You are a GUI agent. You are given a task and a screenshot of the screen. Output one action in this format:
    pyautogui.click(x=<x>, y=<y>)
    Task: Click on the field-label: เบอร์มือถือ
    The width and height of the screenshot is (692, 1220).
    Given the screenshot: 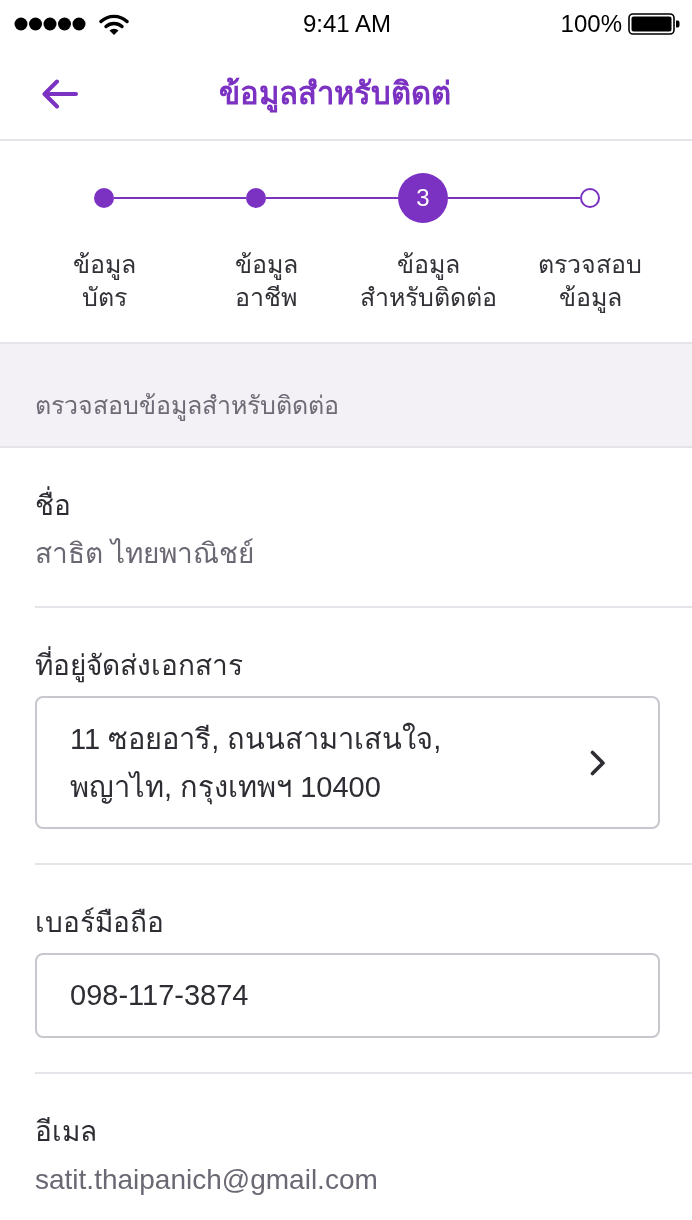 What is the action you would take?
    pyautogui.click(x=100, y=923)
    